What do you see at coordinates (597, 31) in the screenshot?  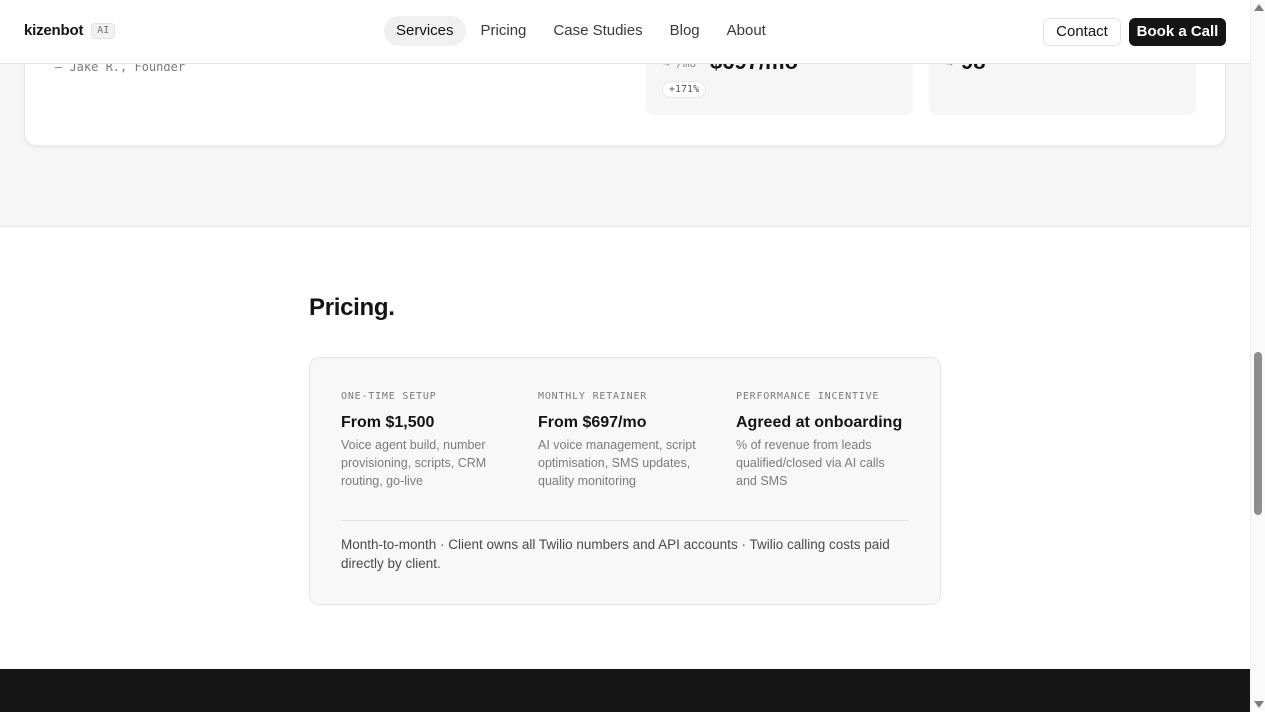 I see `nav-item-case-studies: Case Studies` at bounding box center [597, 31].